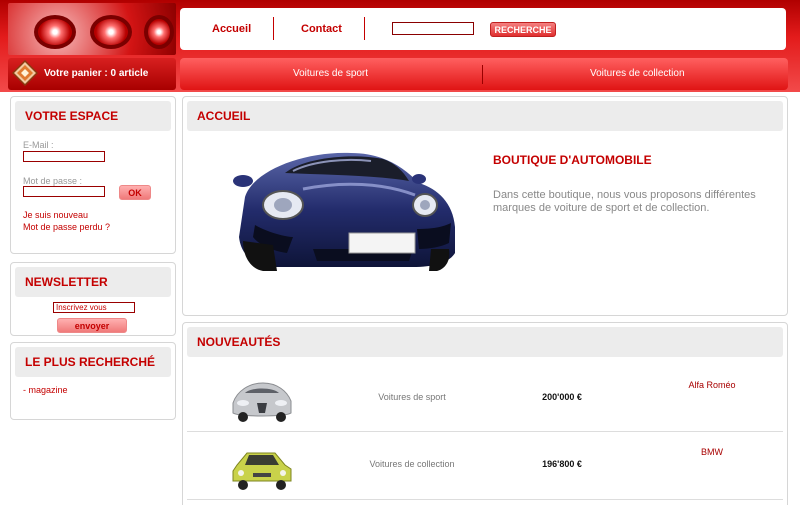  Describe the element at coordinates (64, 191) in the screenshot. I see `password-field` at that location.